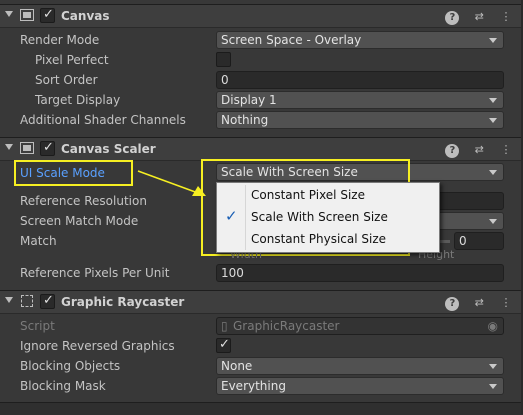 This screenshot has width=523, height=415. Describe the element at coordinates (97, 346) in the screenshot. I see `ignore-reversed-label: Ignore Reversed Graphics` at that location.